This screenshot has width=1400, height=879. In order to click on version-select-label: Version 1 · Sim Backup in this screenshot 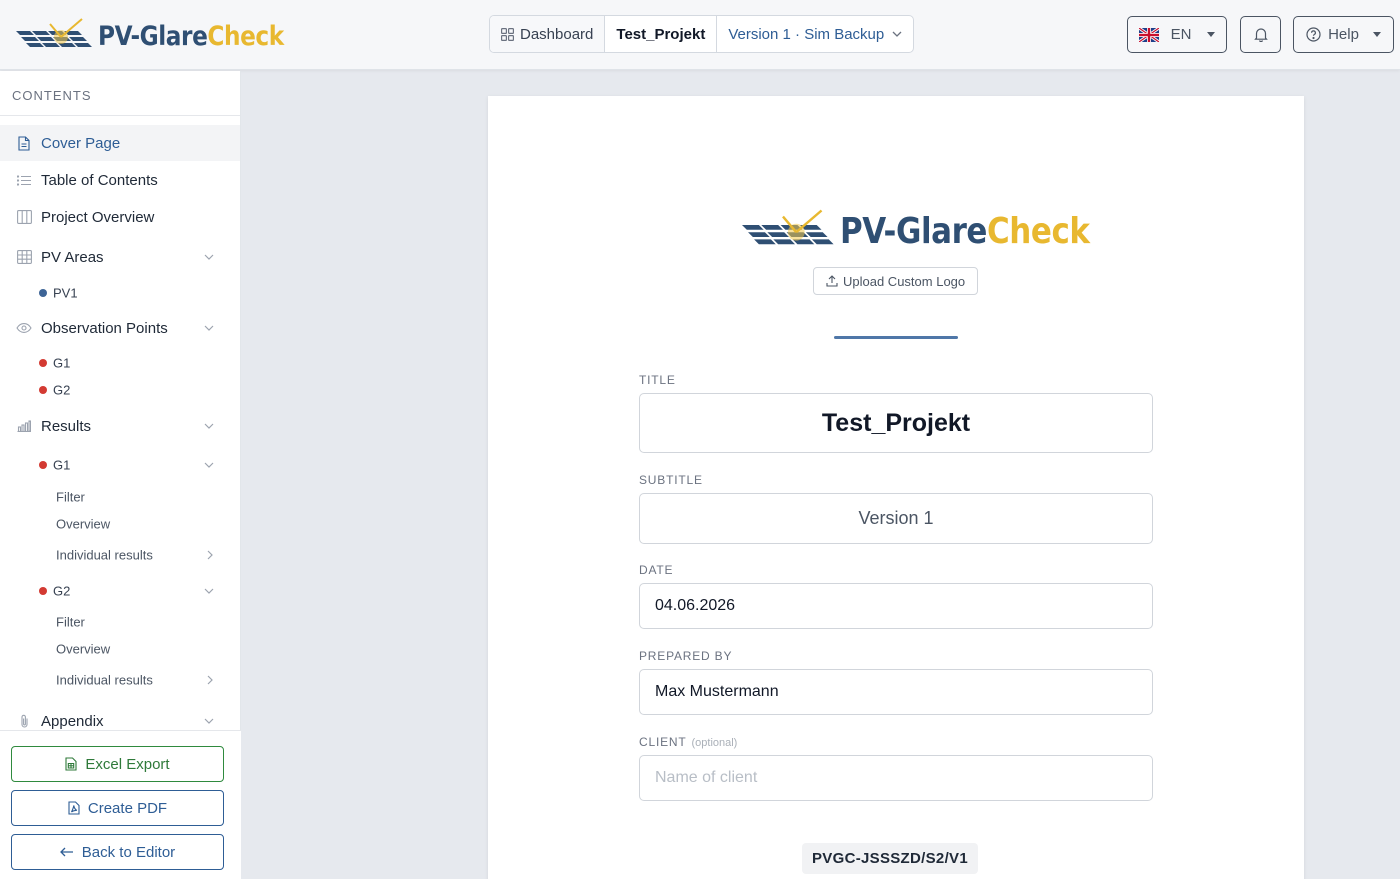, I will do `click(806, 34)`.